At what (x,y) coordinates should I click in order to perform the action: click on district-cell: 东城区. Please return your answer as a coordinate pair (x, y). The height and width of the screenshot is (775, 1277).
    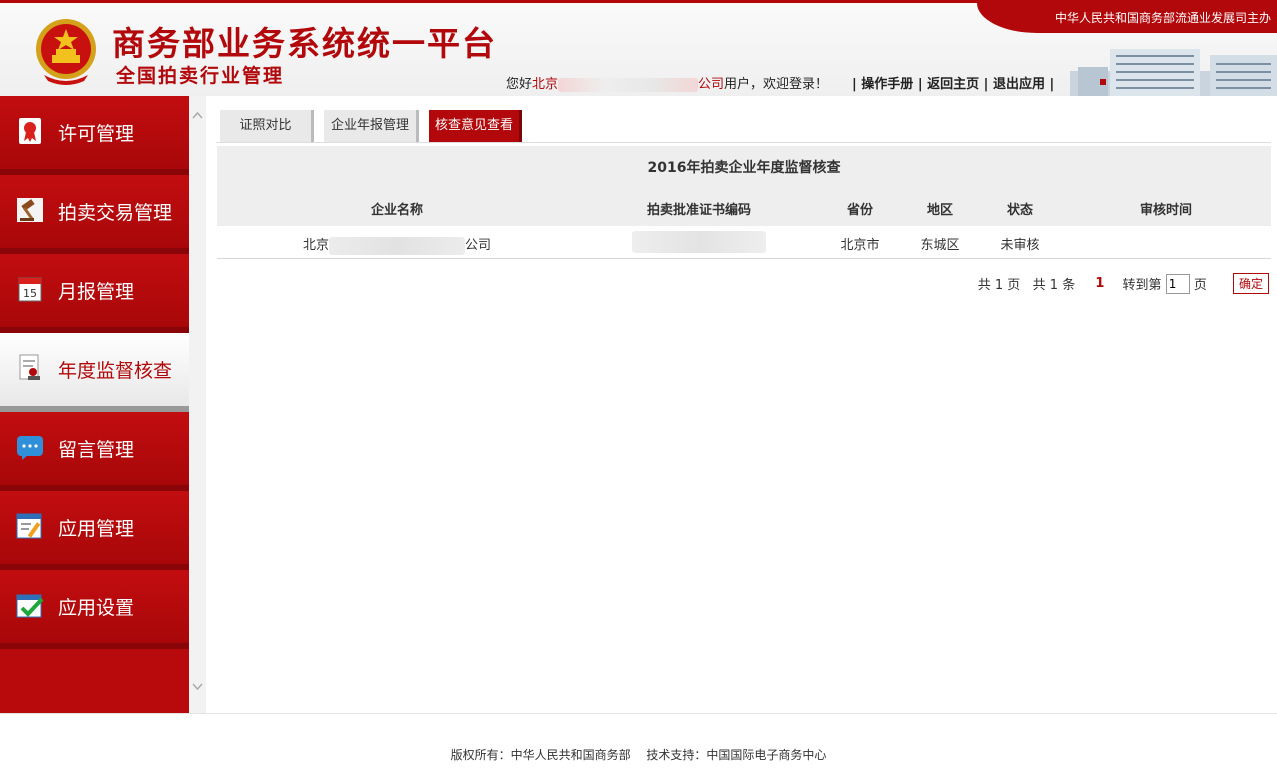
    Looking at the image, I should click on (940, 245).